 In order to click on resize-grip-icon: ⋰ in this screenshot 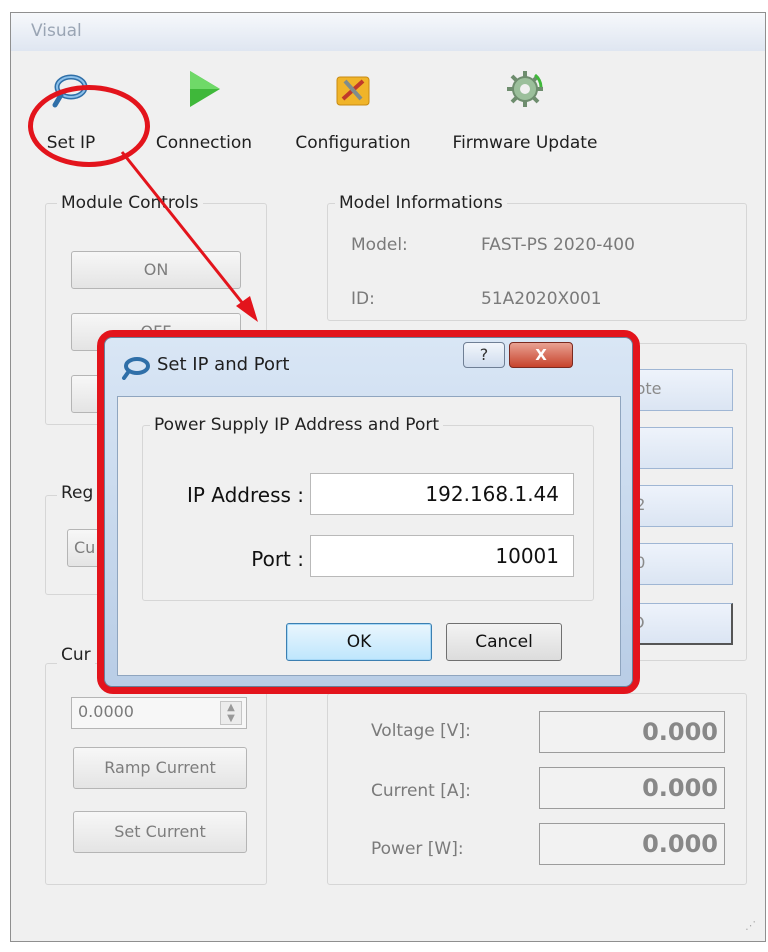, I will do `click(752, 926)`.